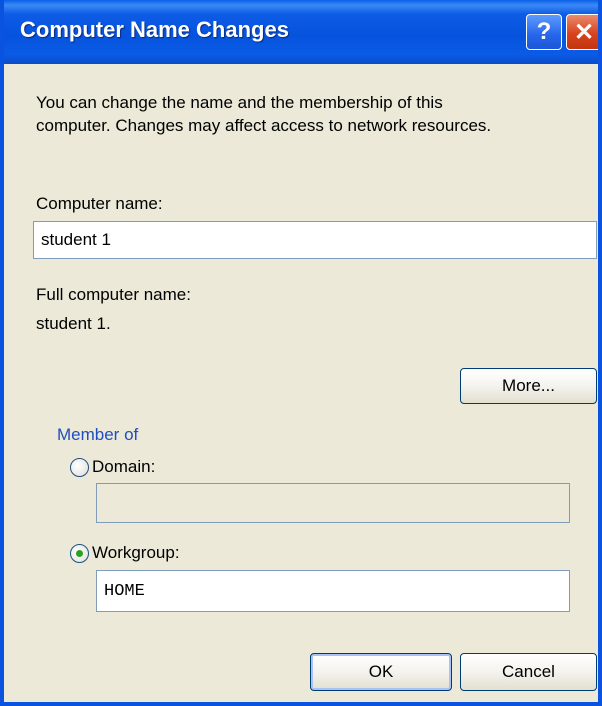  I want to click on help-button: ?, so click(544, 32).